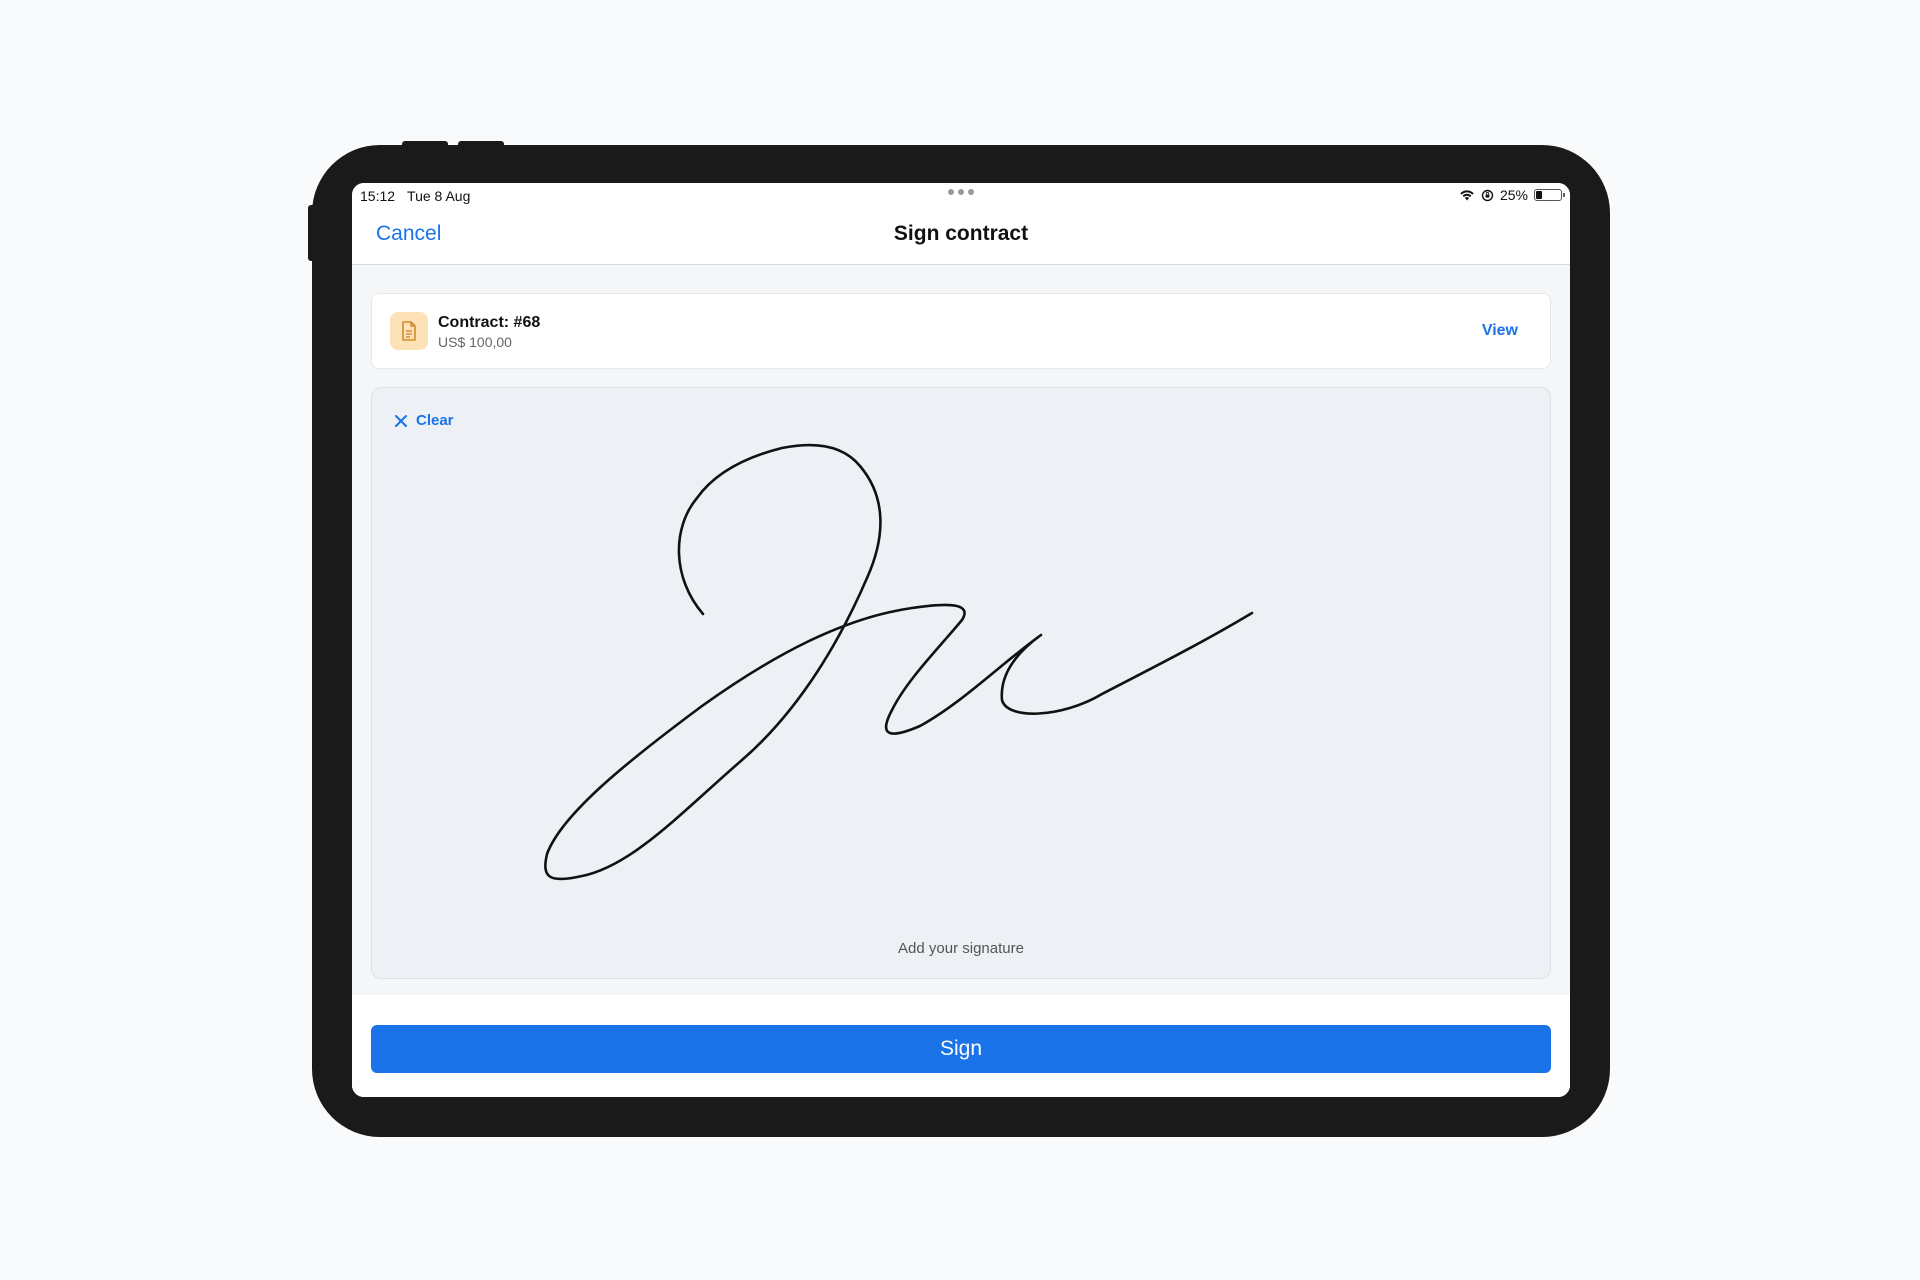 The width and height of the screenshot is (1920, 1280). Describe the element at coordinates (961, 1049) in the screenshot. I see `sign-button: Sign` at that location.